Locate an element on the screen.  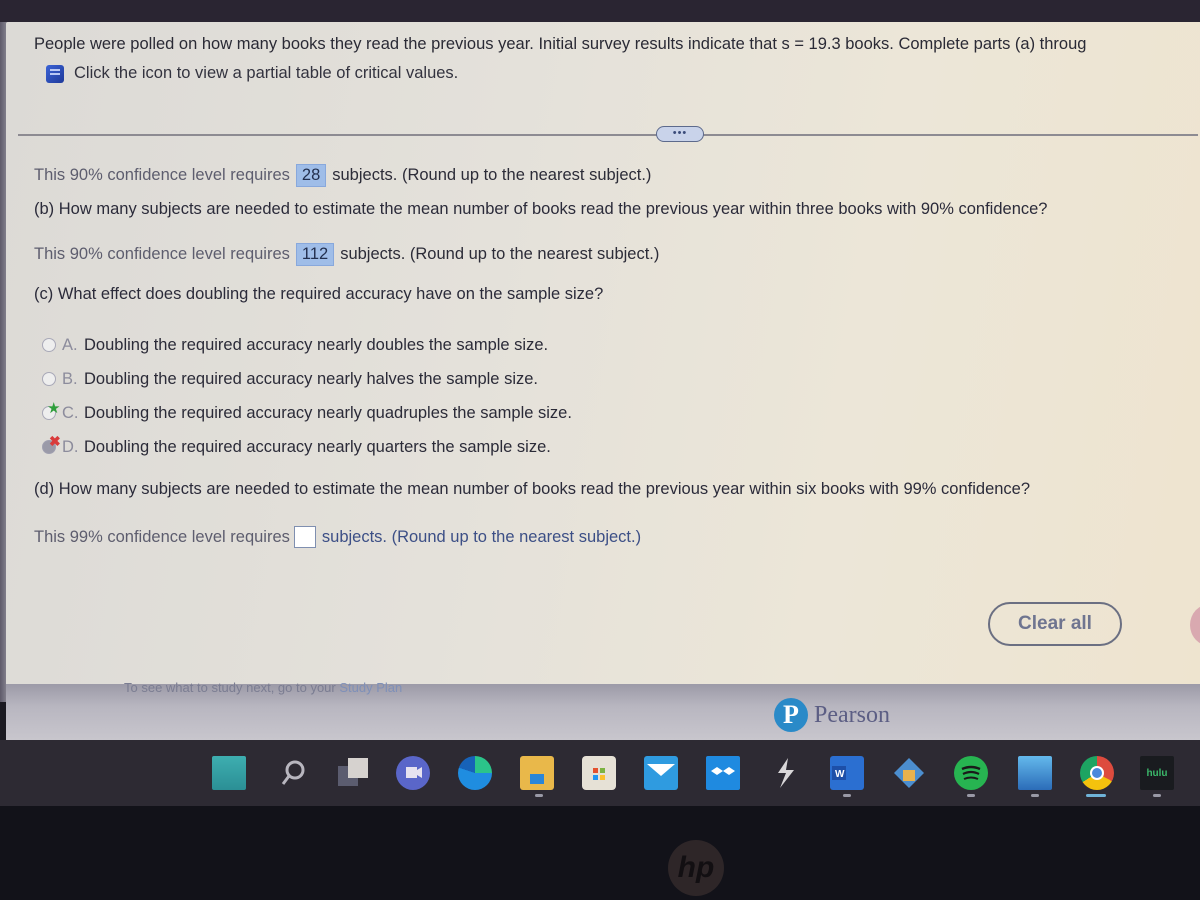
part-d-answer-input is located at coordinates (304, 537).